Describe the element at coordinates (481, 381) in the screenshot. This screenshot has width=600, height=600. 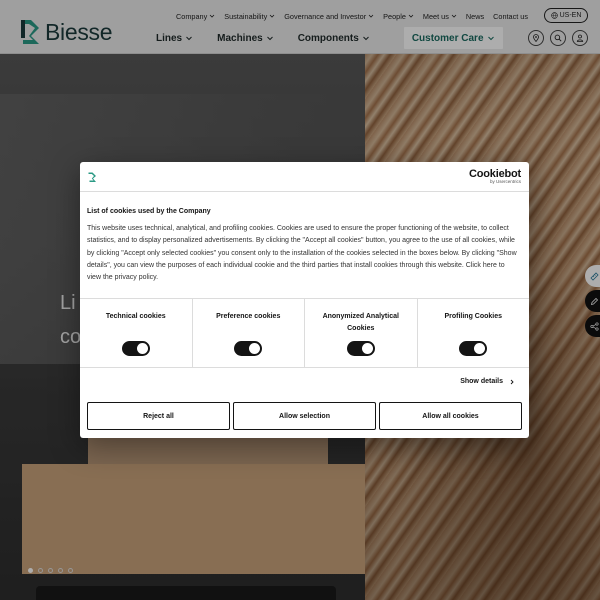
I see `show-details-label: Show details` at that location.